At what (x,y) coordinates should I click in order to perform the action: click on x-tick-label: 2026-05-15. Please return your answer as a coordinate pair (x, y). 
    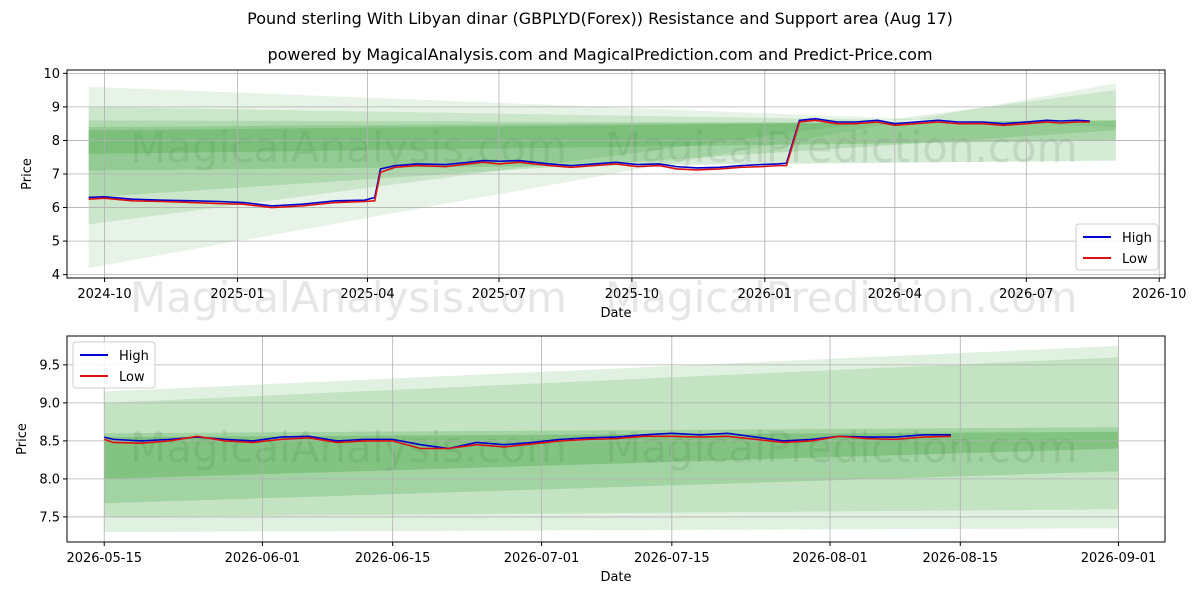
    Looking at the image, I should click on (104, 558).